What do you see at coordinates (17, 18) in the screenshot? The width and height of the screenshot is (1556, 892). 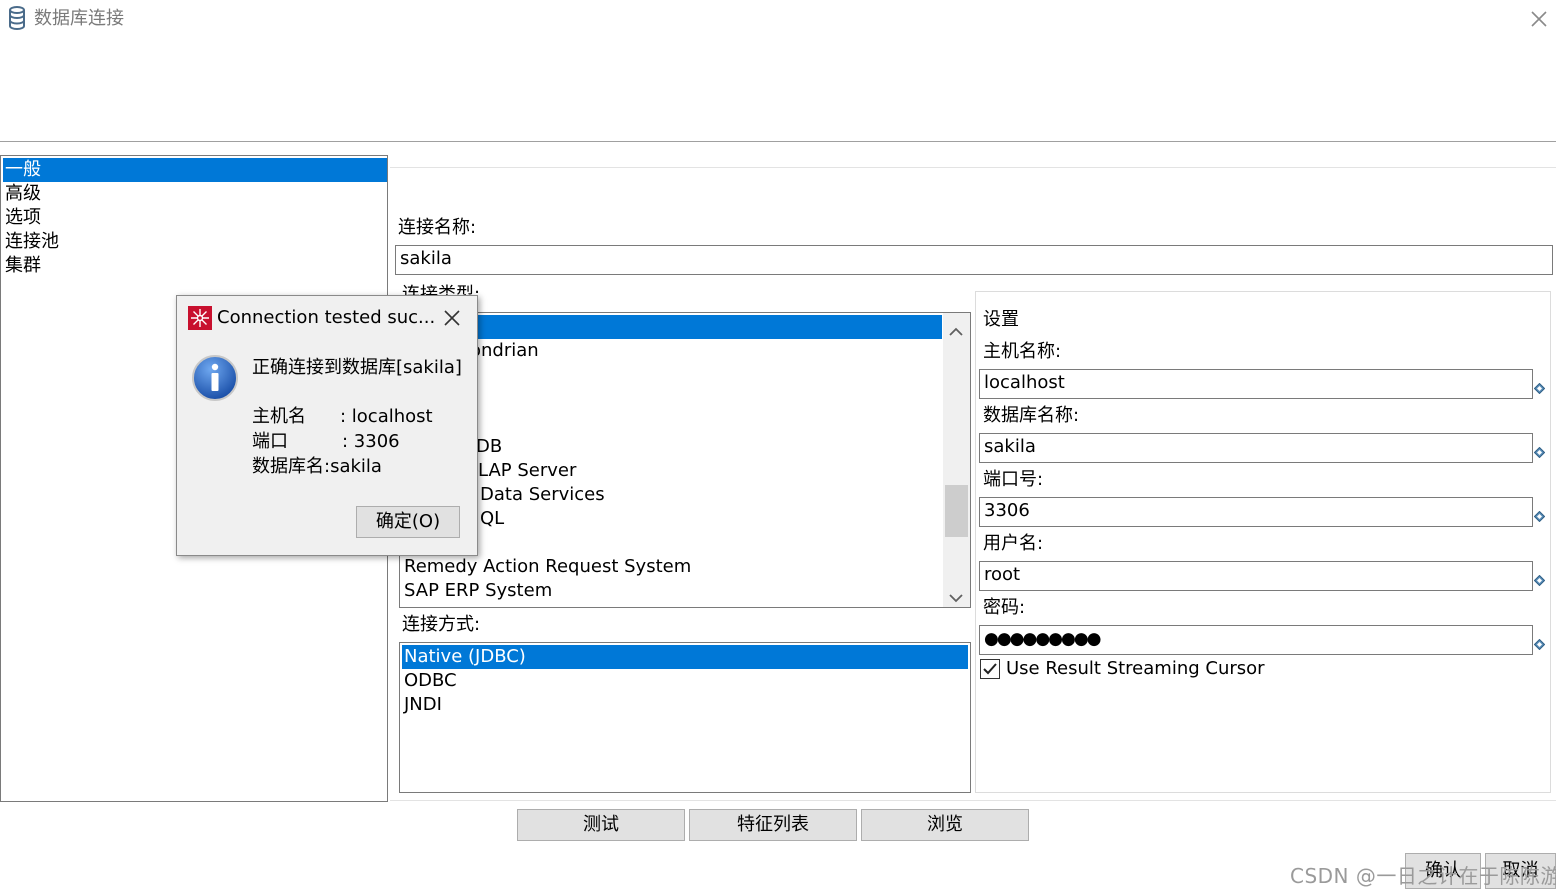 I see `database-icon` at bounding box center [17, 18].